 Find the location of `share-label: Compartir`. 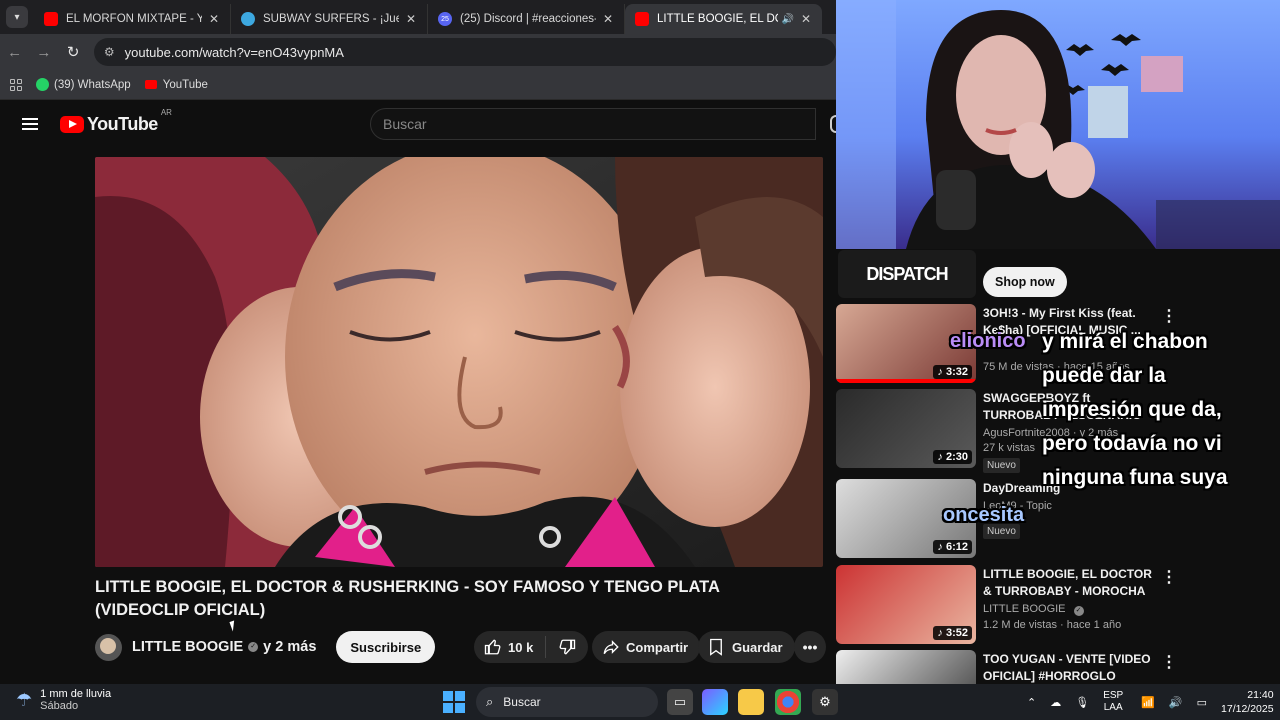

share-label: Compartir is located at coordinates (657, 647).